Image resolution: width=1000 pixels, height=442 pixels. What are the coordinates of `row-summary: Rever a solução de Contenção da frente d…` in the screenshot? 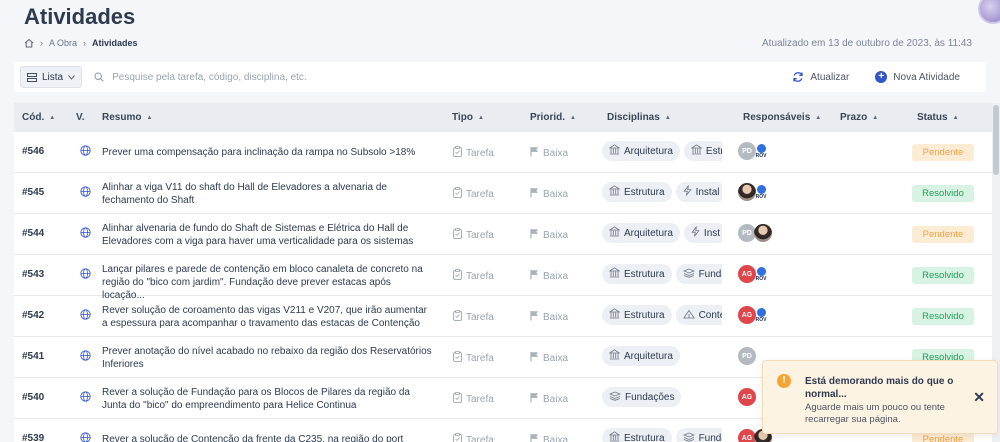 It's located at (267, 437).